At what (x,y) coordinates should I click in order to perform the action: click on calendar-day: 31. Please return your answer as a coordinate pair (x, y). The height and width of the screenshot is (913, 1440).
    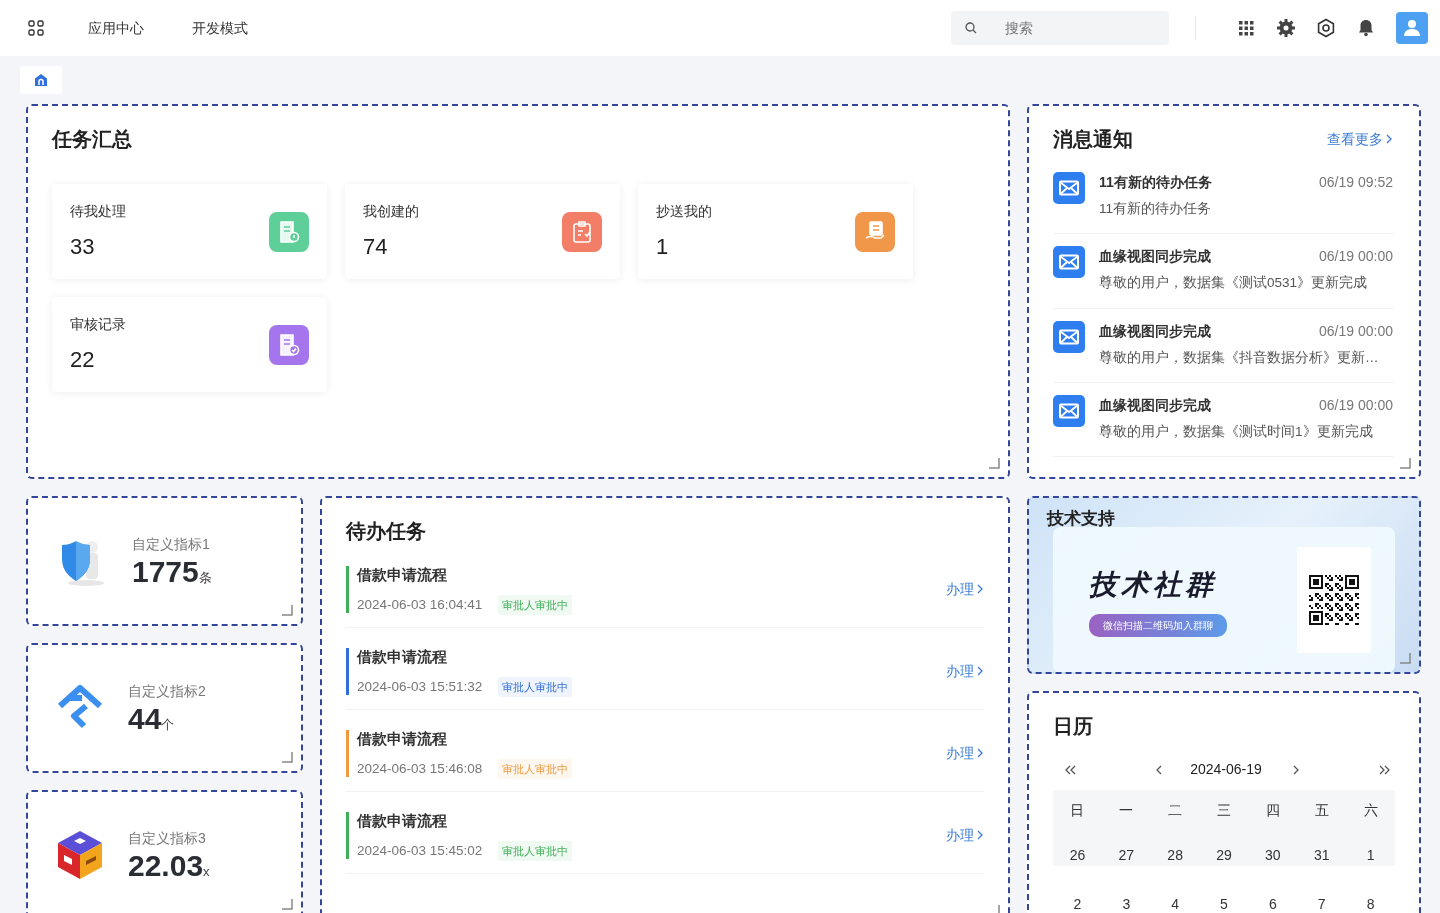
    Looking at the image, I should click on (1321, 855).